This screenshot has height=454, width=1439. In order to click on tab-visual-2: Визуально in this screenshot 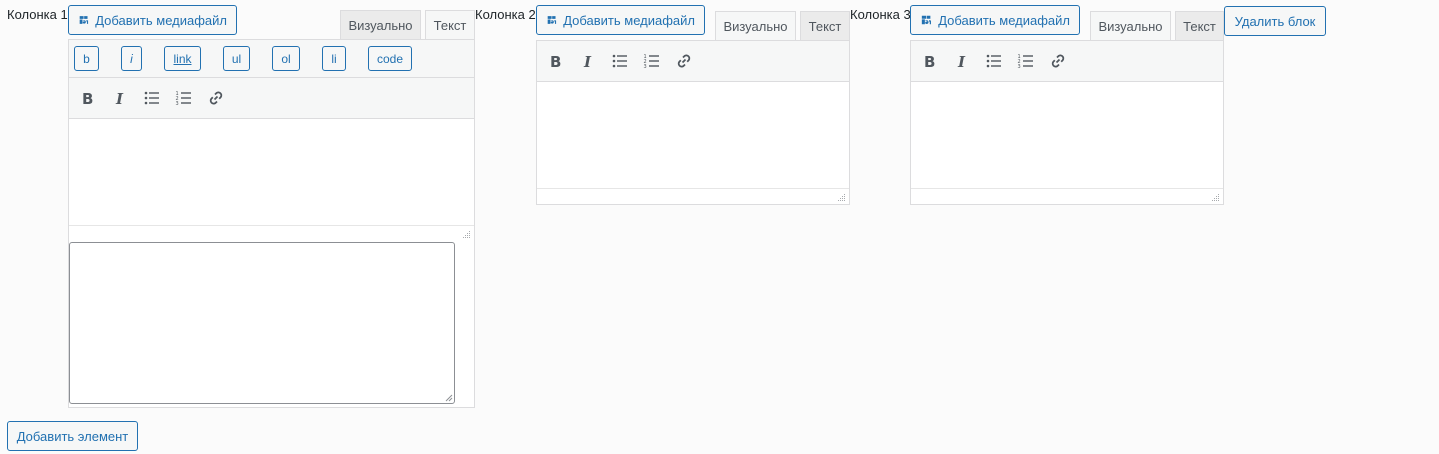, I will do `click(755, 26)`.